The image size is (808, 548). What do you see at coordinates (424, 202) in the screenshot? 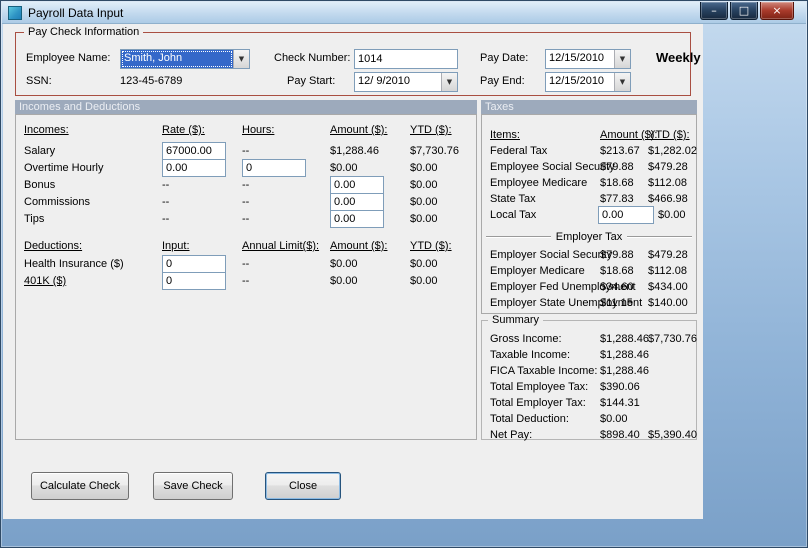
I see `commissions-ytd: $0.00` at bounding box center [424, 202].